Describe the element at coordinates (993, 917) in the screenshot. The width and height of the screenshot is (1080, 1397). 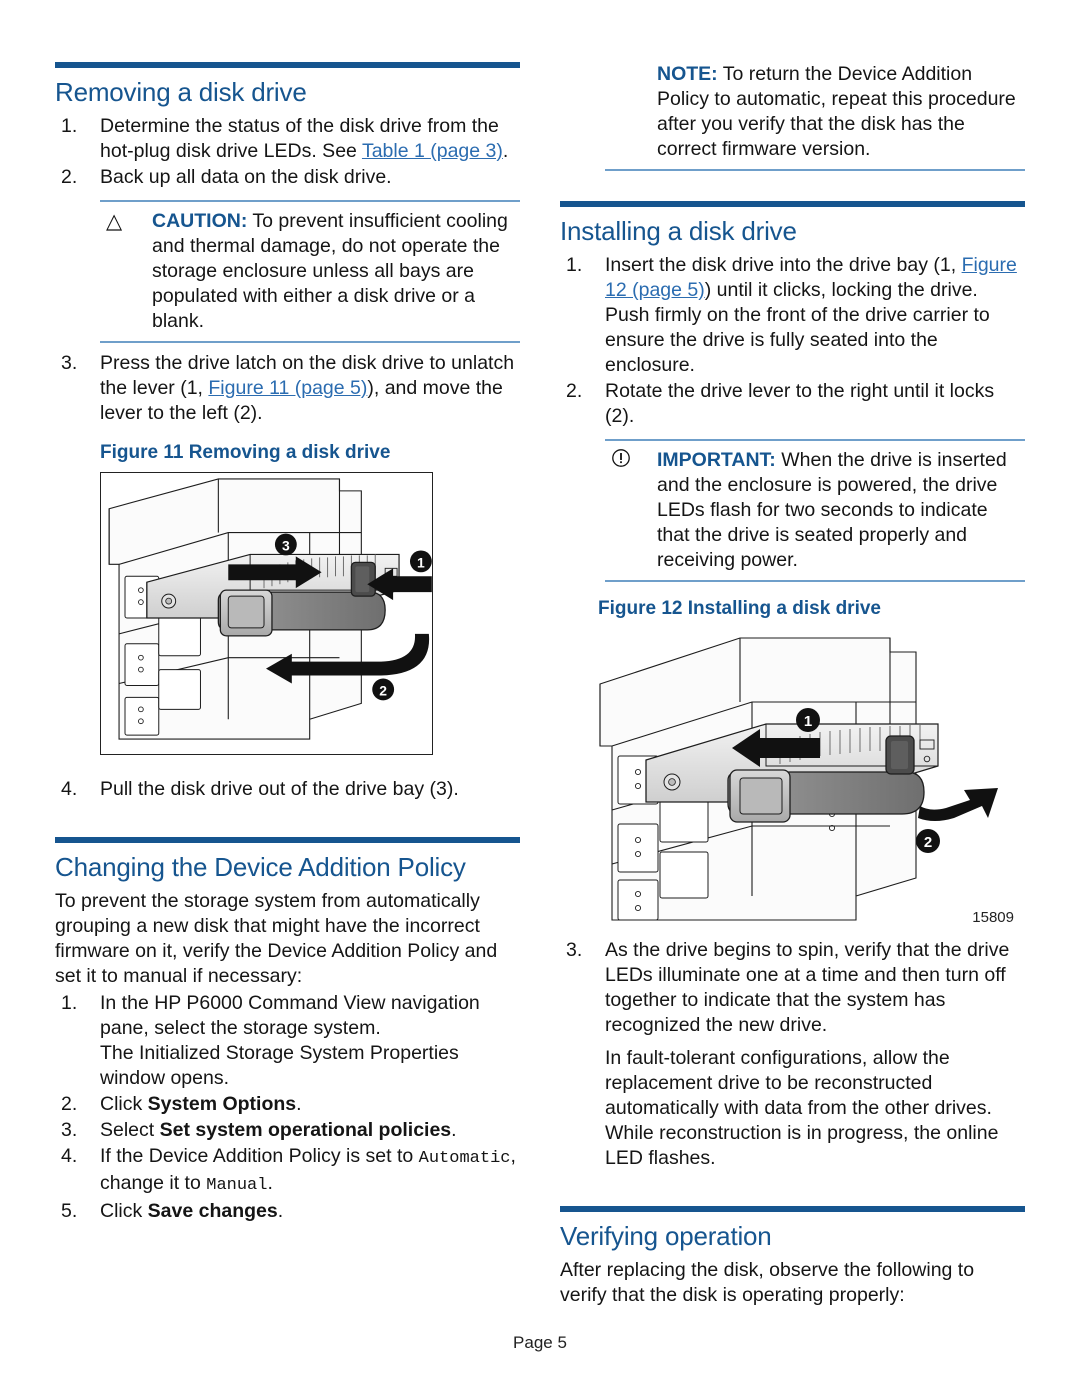
I see `figure-id-number: 15809` at that location.